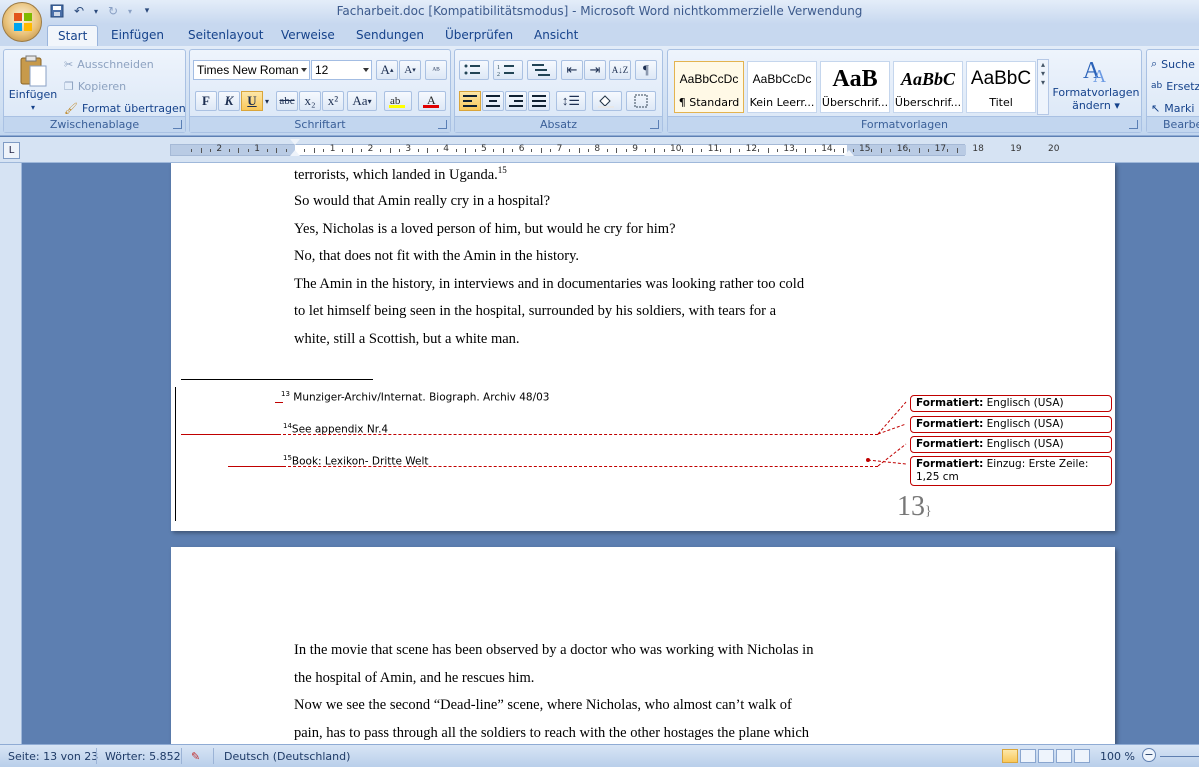 This screenshot has height=767, width=1199. Describe the element at coordinates (195, 756) in the screenshot. I see `proofing-icon: ✎` at that location.